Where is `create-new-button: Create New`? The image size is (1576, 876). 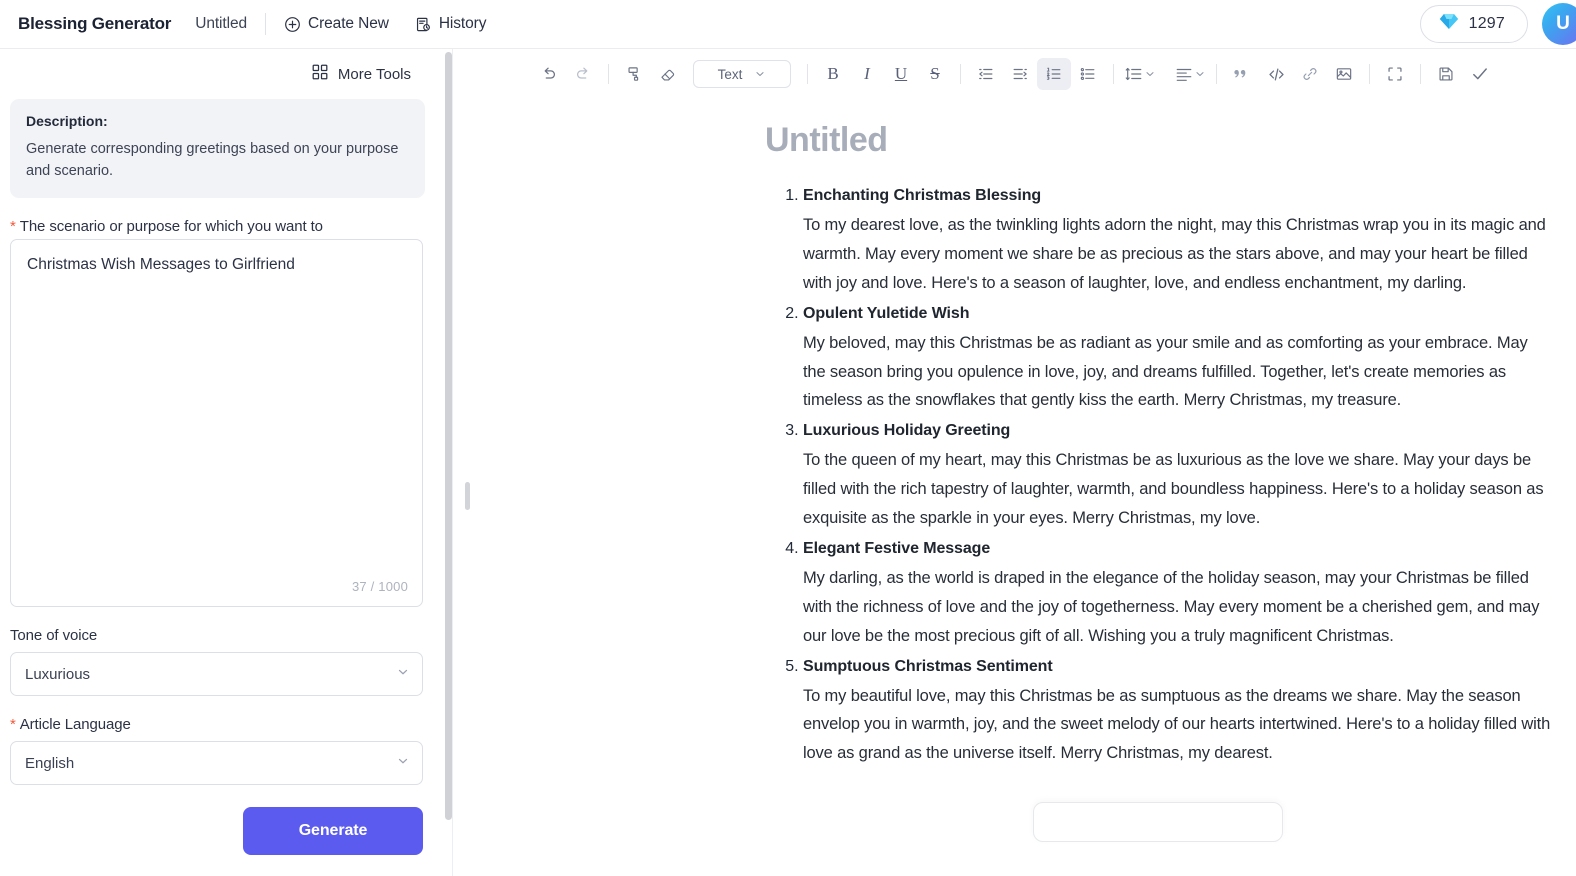
create-new-button: Create New is located at coordinates (336, 24).